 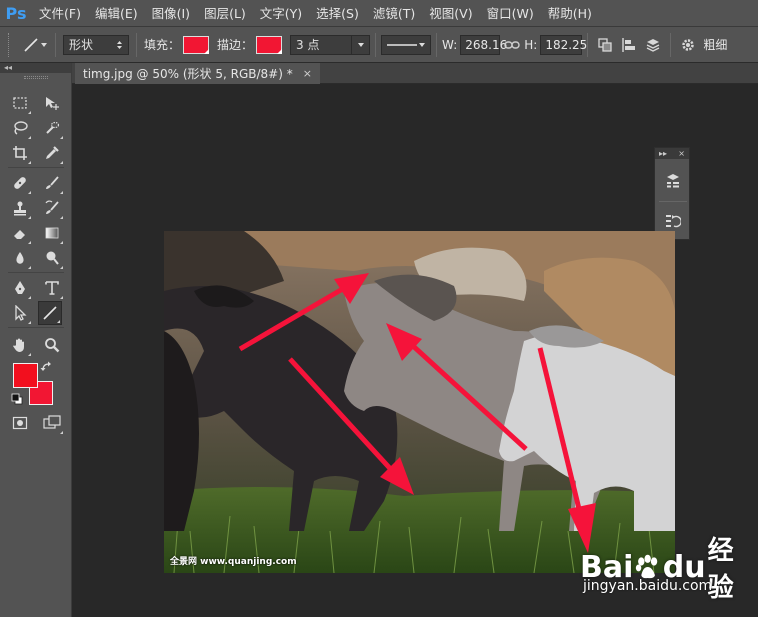 I want to click on marquee-tool, so click(x=20, y=103).